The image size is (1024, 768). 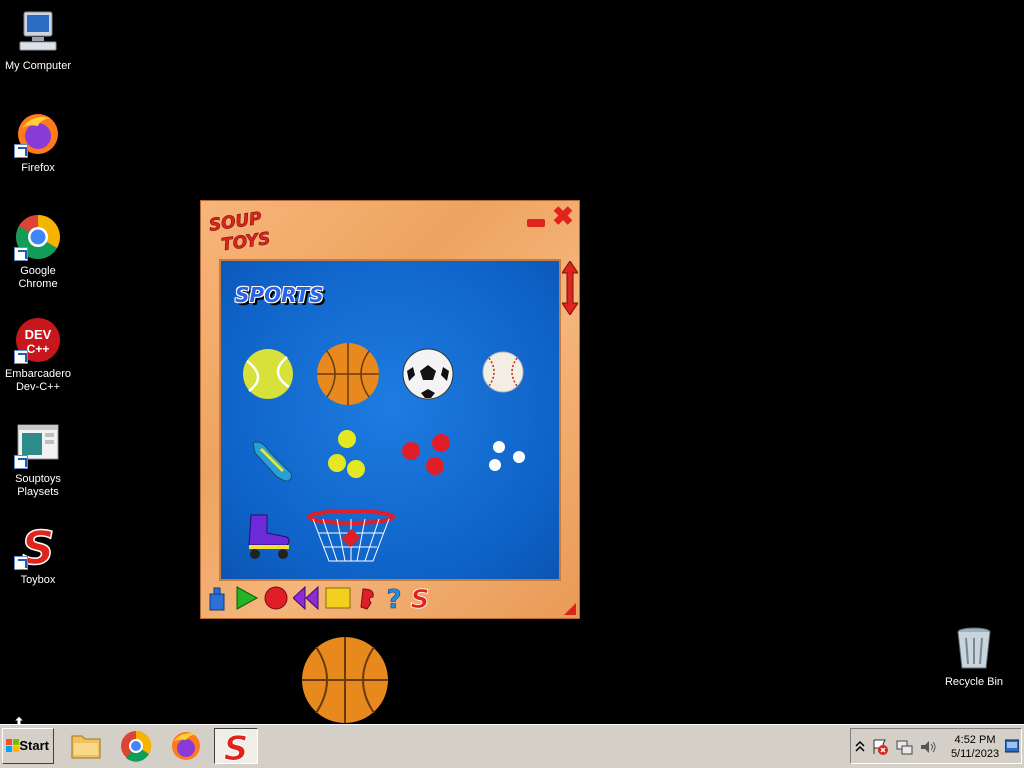 I want to click on start-label: Start, so click(x=34, y=745).